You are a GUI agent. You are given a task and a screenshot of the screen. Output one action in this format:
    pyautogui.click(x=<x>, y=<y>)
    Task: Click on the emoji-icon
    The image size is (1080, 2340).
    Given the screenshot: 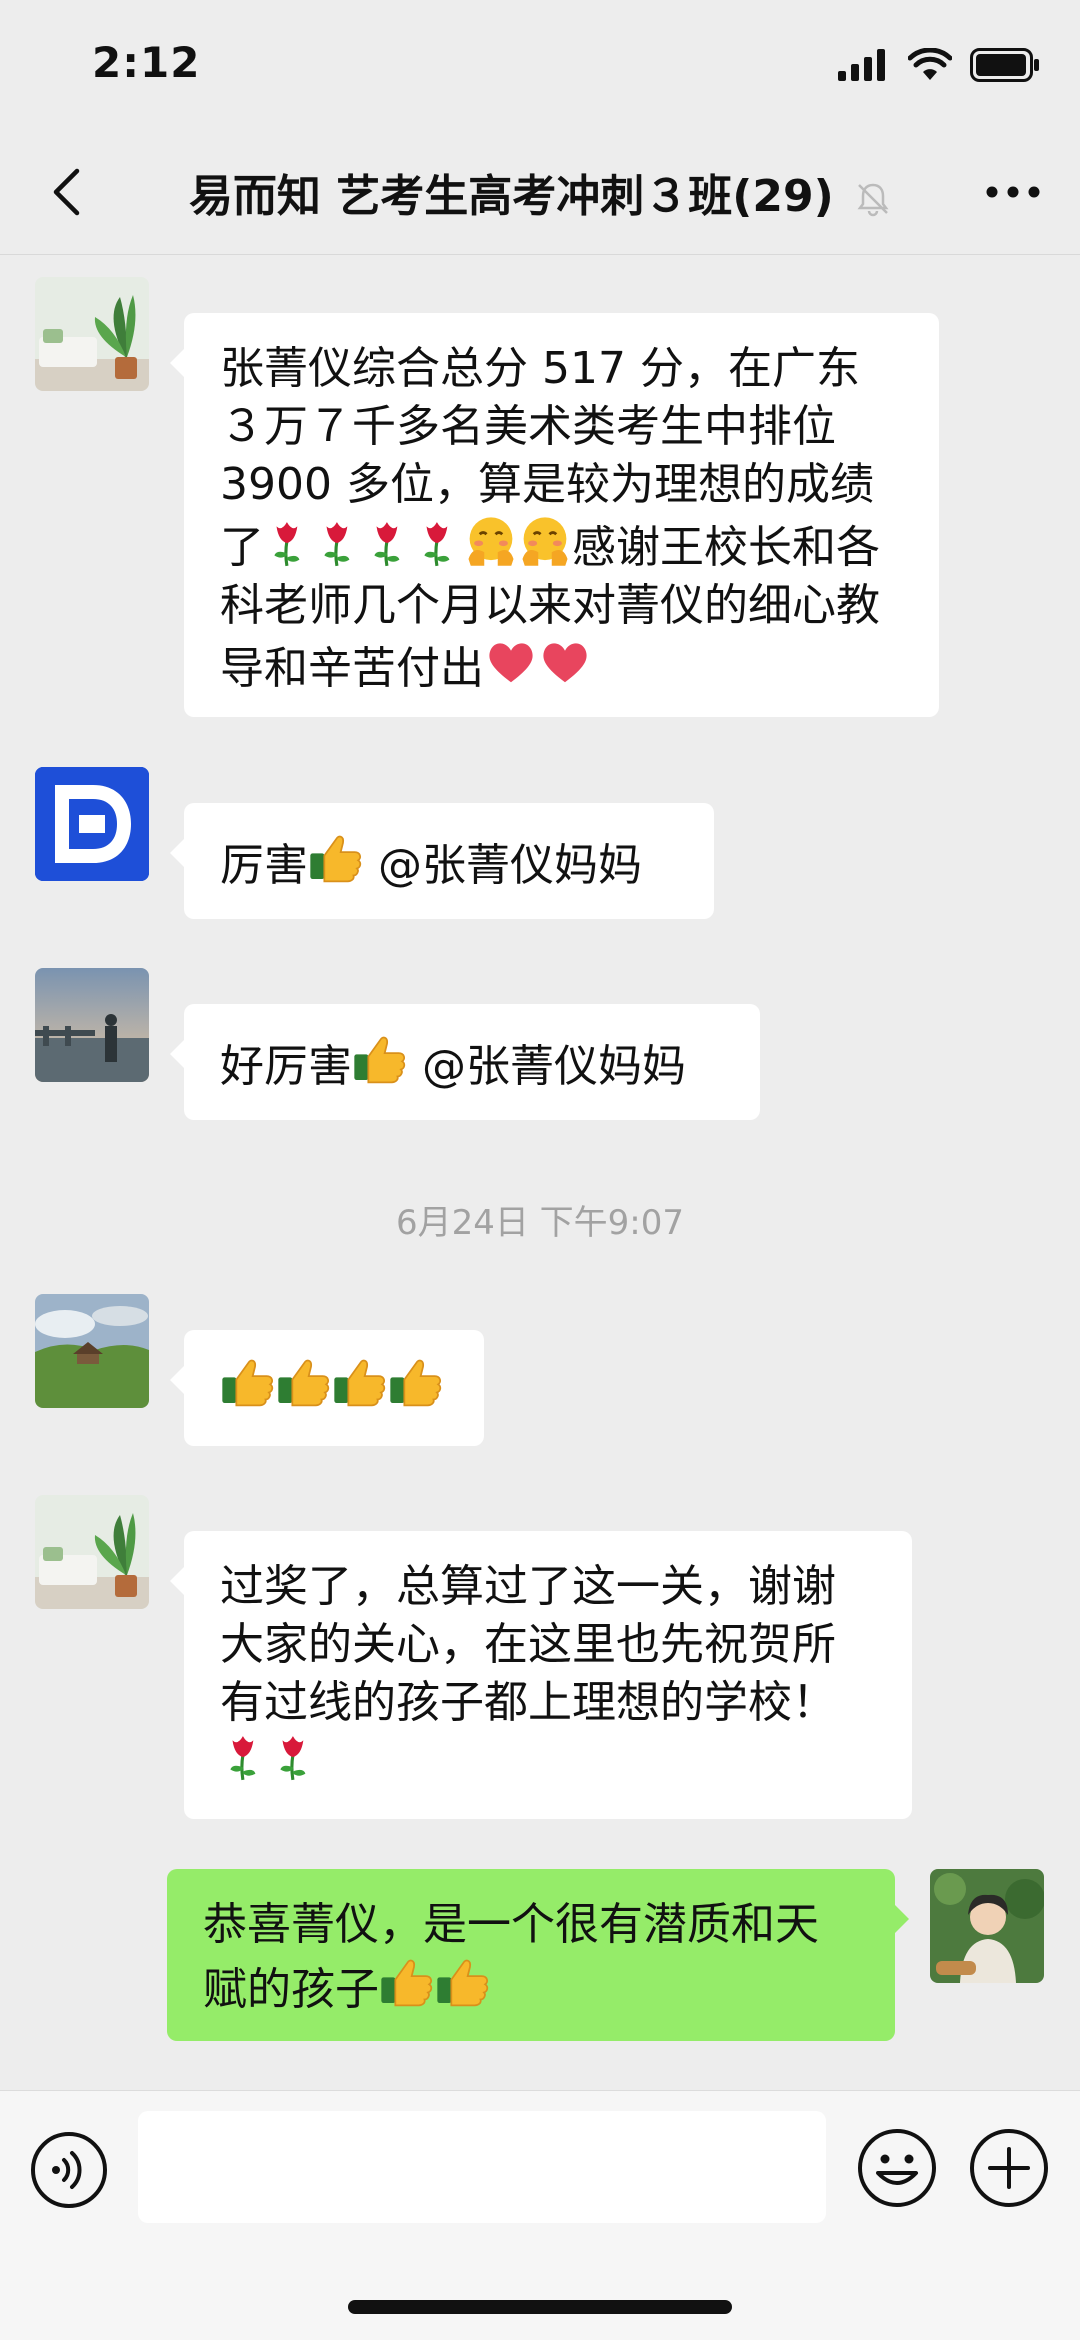 What is the action you would take?
    pyautogui.click(x=897, y=2168)
    